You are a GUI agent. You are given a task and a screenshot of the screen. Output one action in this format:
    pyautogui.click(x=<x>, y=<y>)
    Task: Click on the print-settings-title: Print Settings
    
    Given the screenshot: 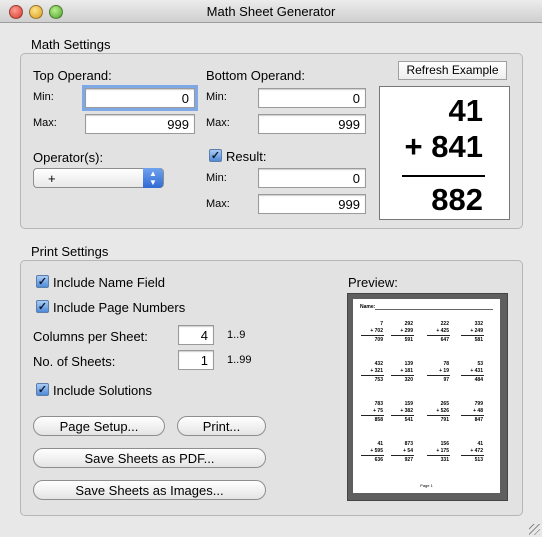 What is the action you would take?
    pyautogui.click(x=70, y=251)
    